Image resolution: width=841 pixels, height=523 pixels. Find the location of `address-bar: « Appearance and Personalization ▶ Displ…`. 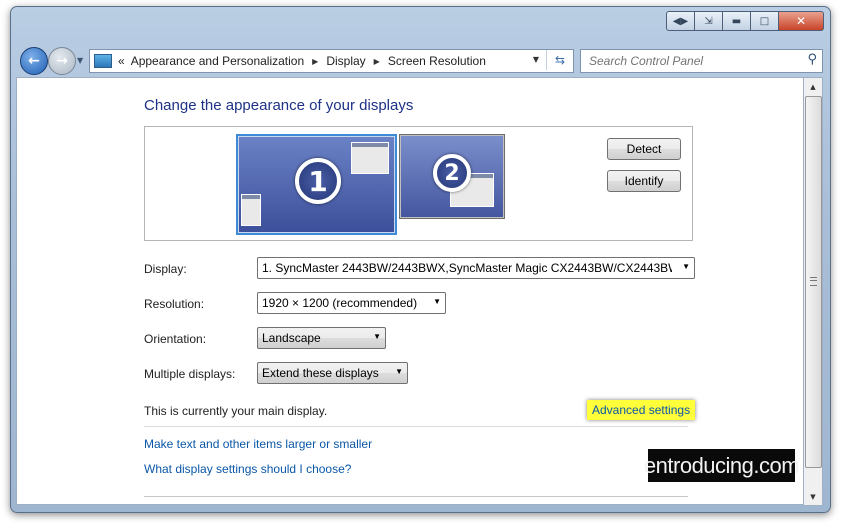

address-bar: « Appearance and Personalization ▶ Displ… is located at coordinates (331, 61).